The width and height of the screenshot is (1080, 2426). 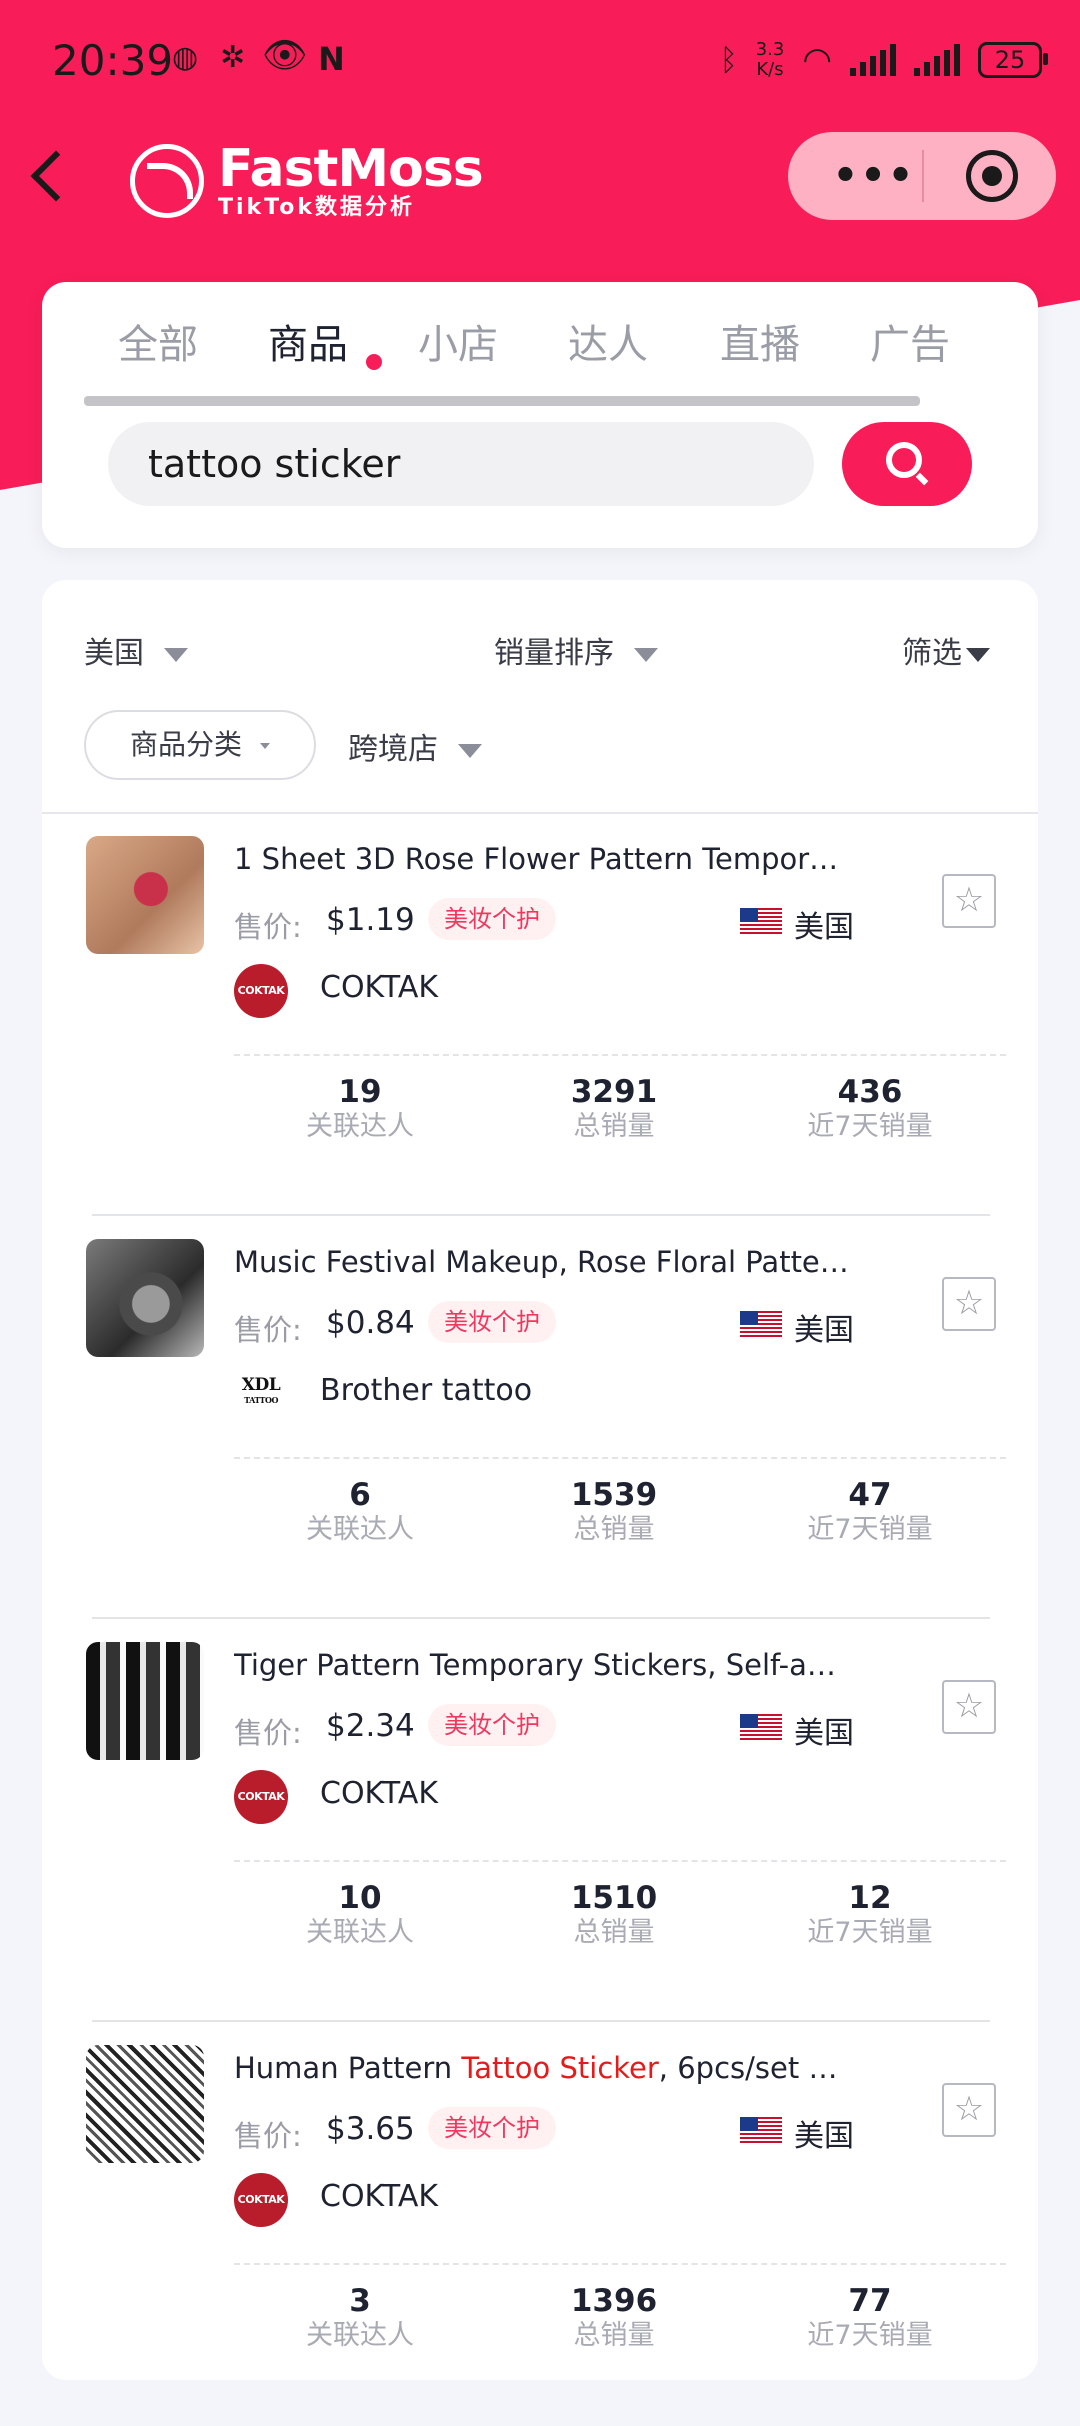 What do you see at coordinates (817, 60) in the screenshot?
I see `wifi-icon: ◠` at bounding box center [817, 60].